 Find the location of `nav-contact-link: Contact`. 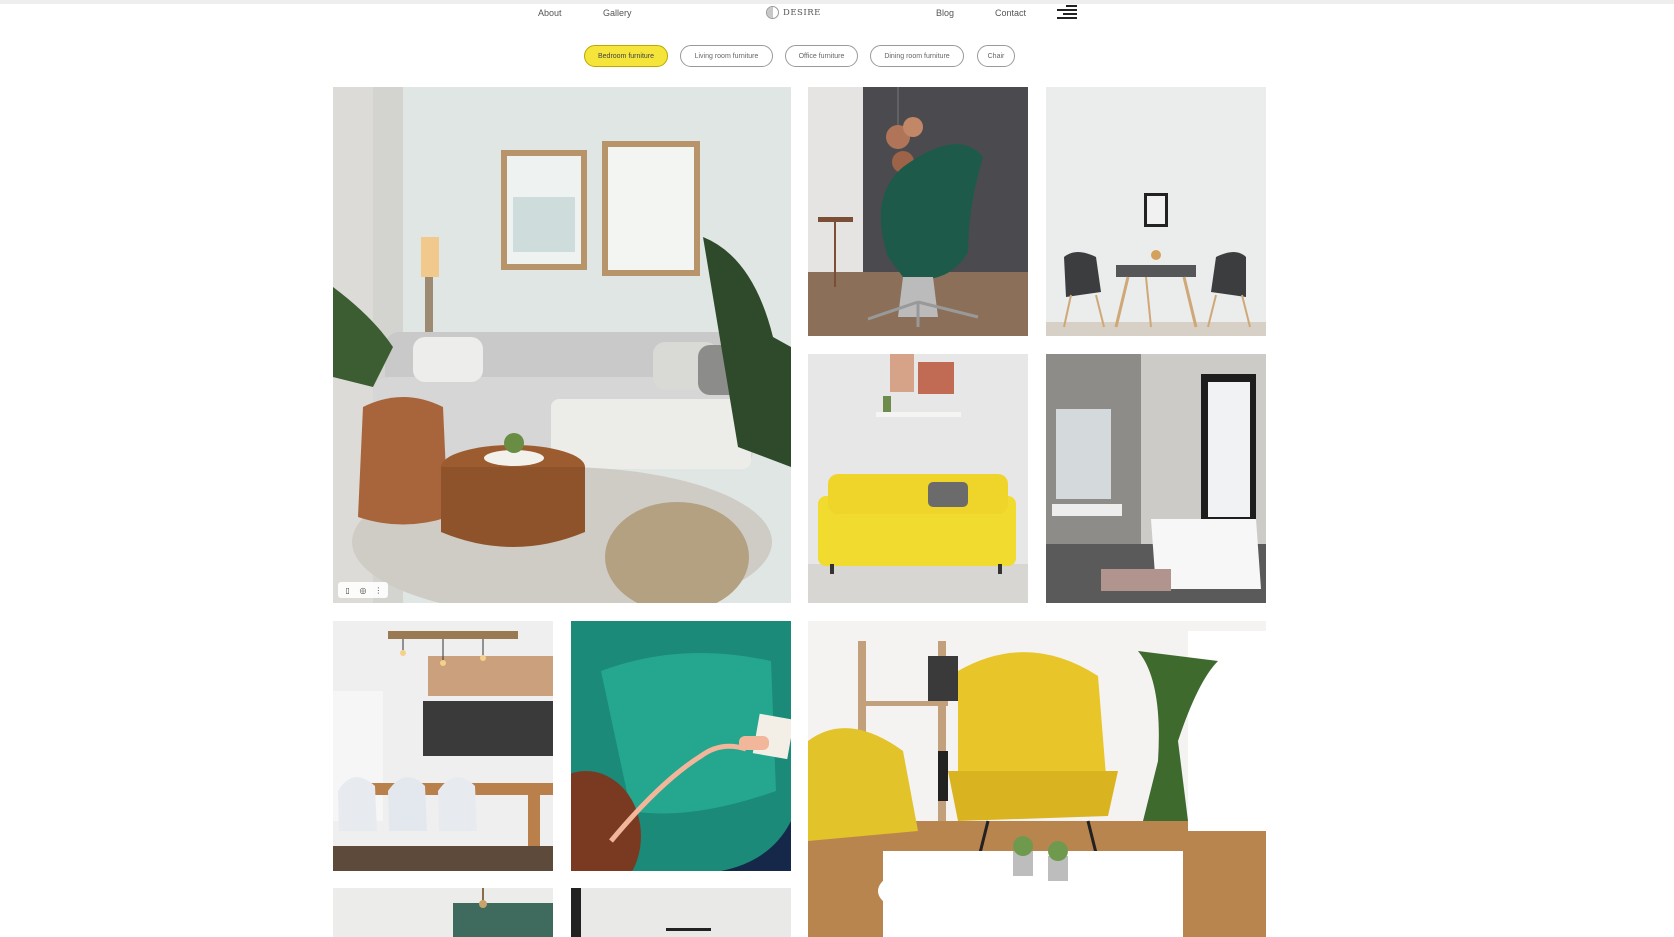

nav-contact-link: Contact is located at coordinates (1010, 13).